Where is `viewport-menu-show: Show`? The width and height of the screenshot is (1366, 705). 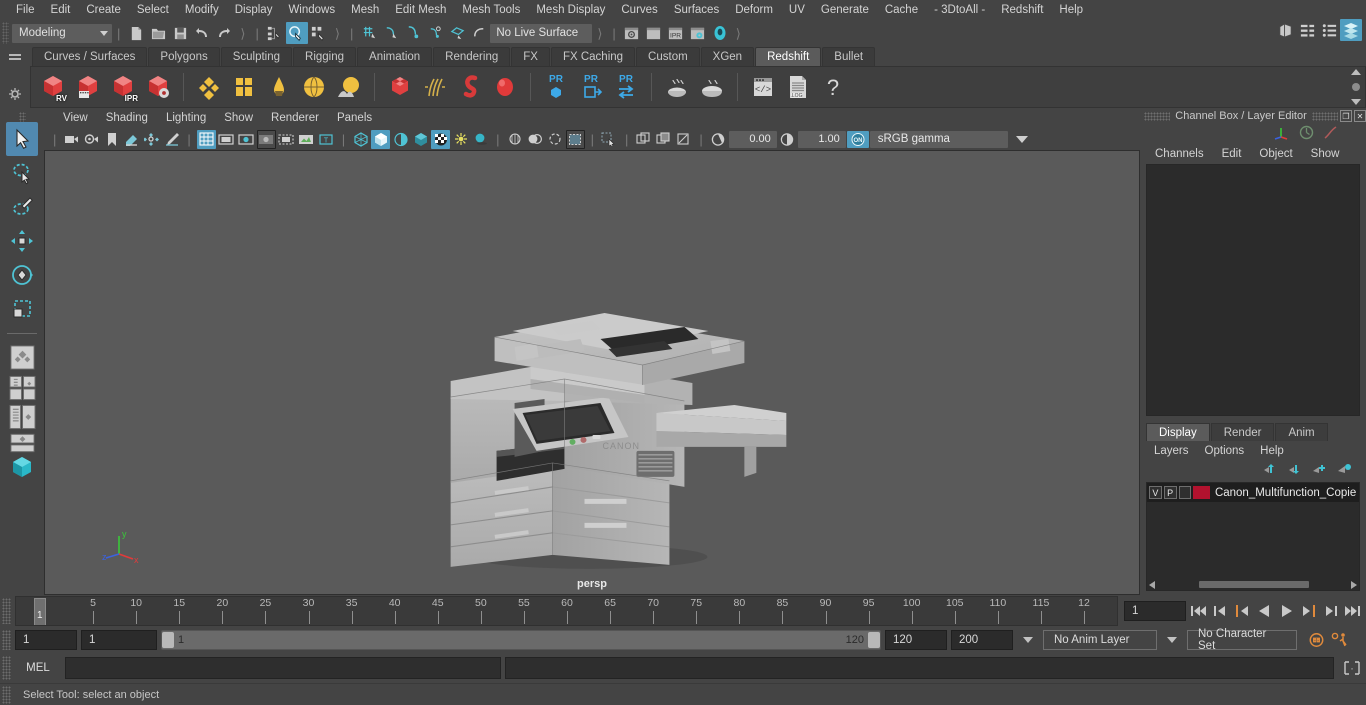
viewport-menu-show: Show is located at coordinates (238, 118).